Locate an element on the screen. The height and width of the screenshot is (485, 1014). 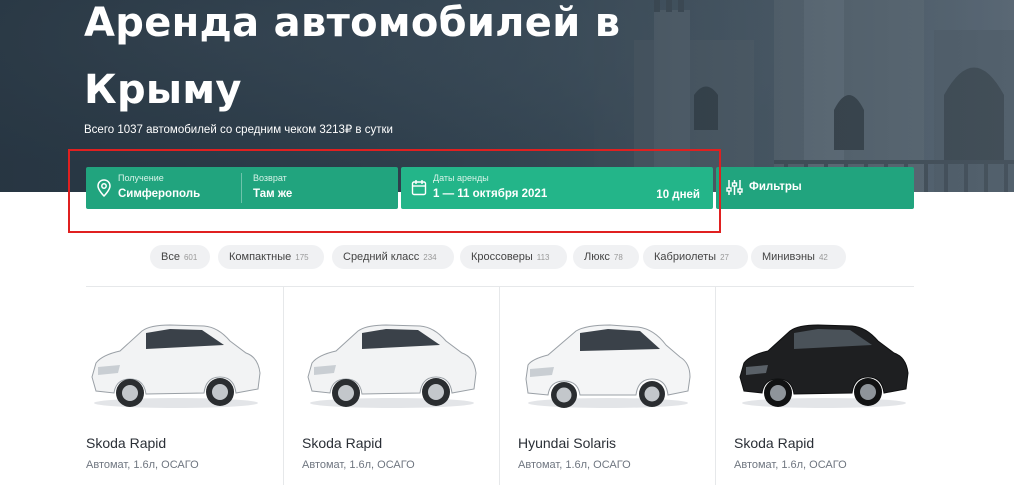
return-field: Возврат Там же is located at coordinates (272, 187).